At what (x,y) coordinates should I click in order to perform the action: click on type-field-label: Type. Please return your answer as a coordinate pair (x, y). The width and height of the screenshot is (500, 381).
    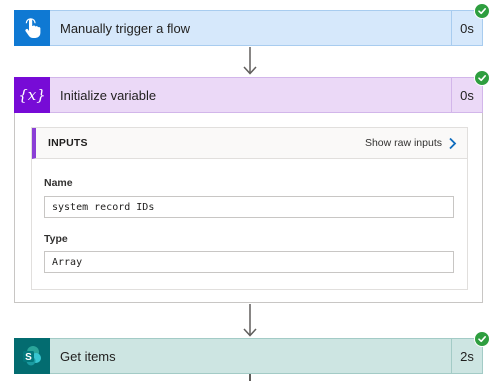
    Looking at the image, I should click on (56, 239).